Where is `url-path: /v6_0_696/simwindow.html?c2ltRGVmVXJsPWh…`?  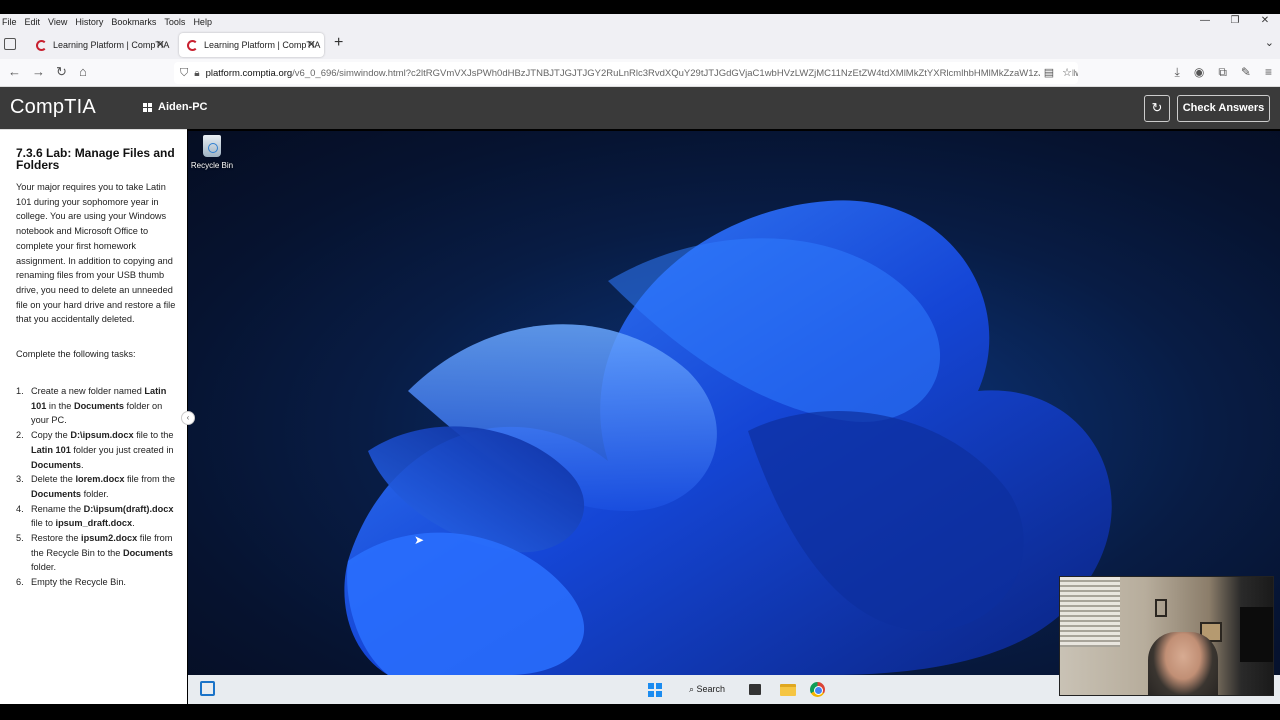 url-path: /v6_0_696/simwindow.html?c2ltRGVmVXJsPWh… is located at coordinates (685, 73).